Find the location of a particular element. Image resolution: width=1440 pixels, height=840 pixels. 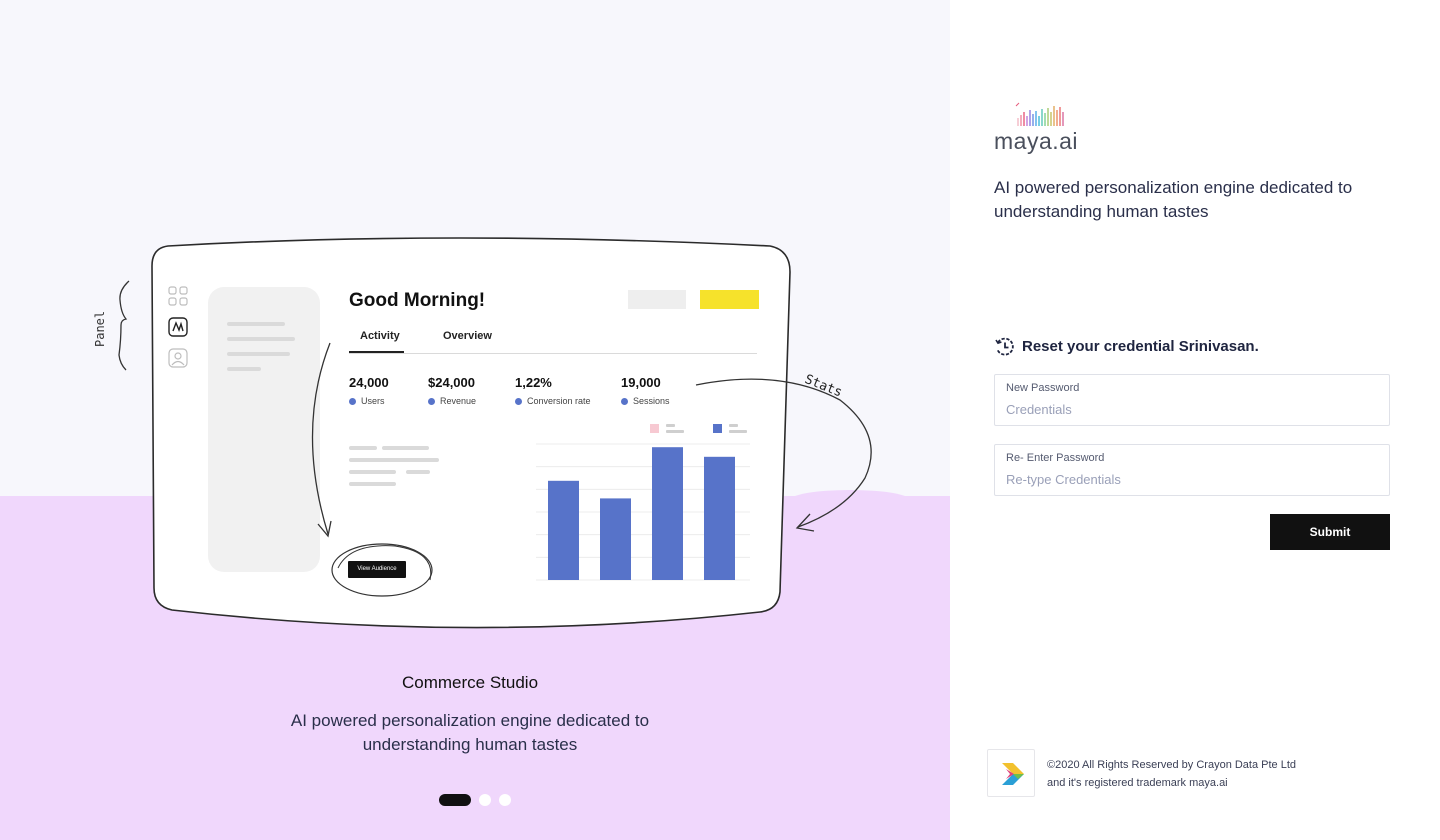

brand-name: maya.ai is located at coordinates (1036, 141).